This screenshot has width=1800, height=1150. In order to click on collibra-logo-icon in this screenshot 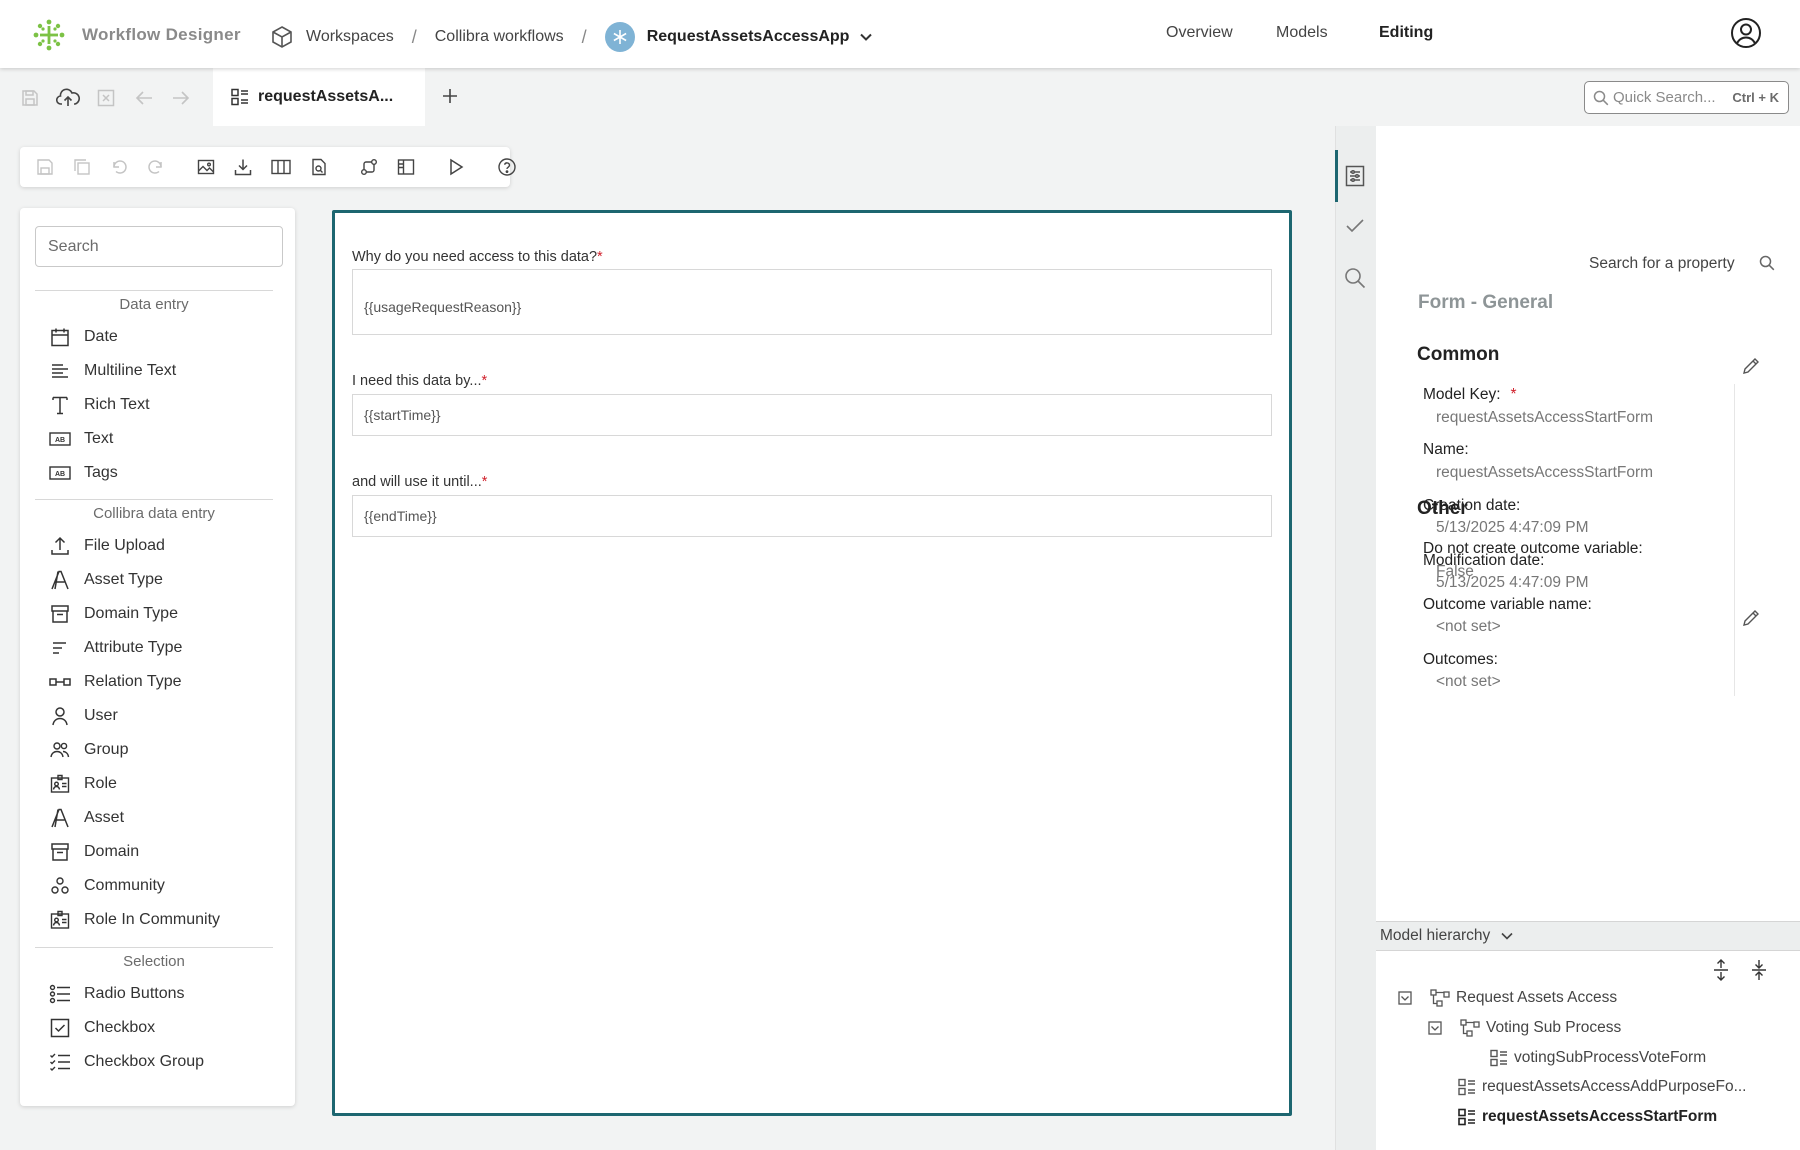, I will do `click(49, 35)`.